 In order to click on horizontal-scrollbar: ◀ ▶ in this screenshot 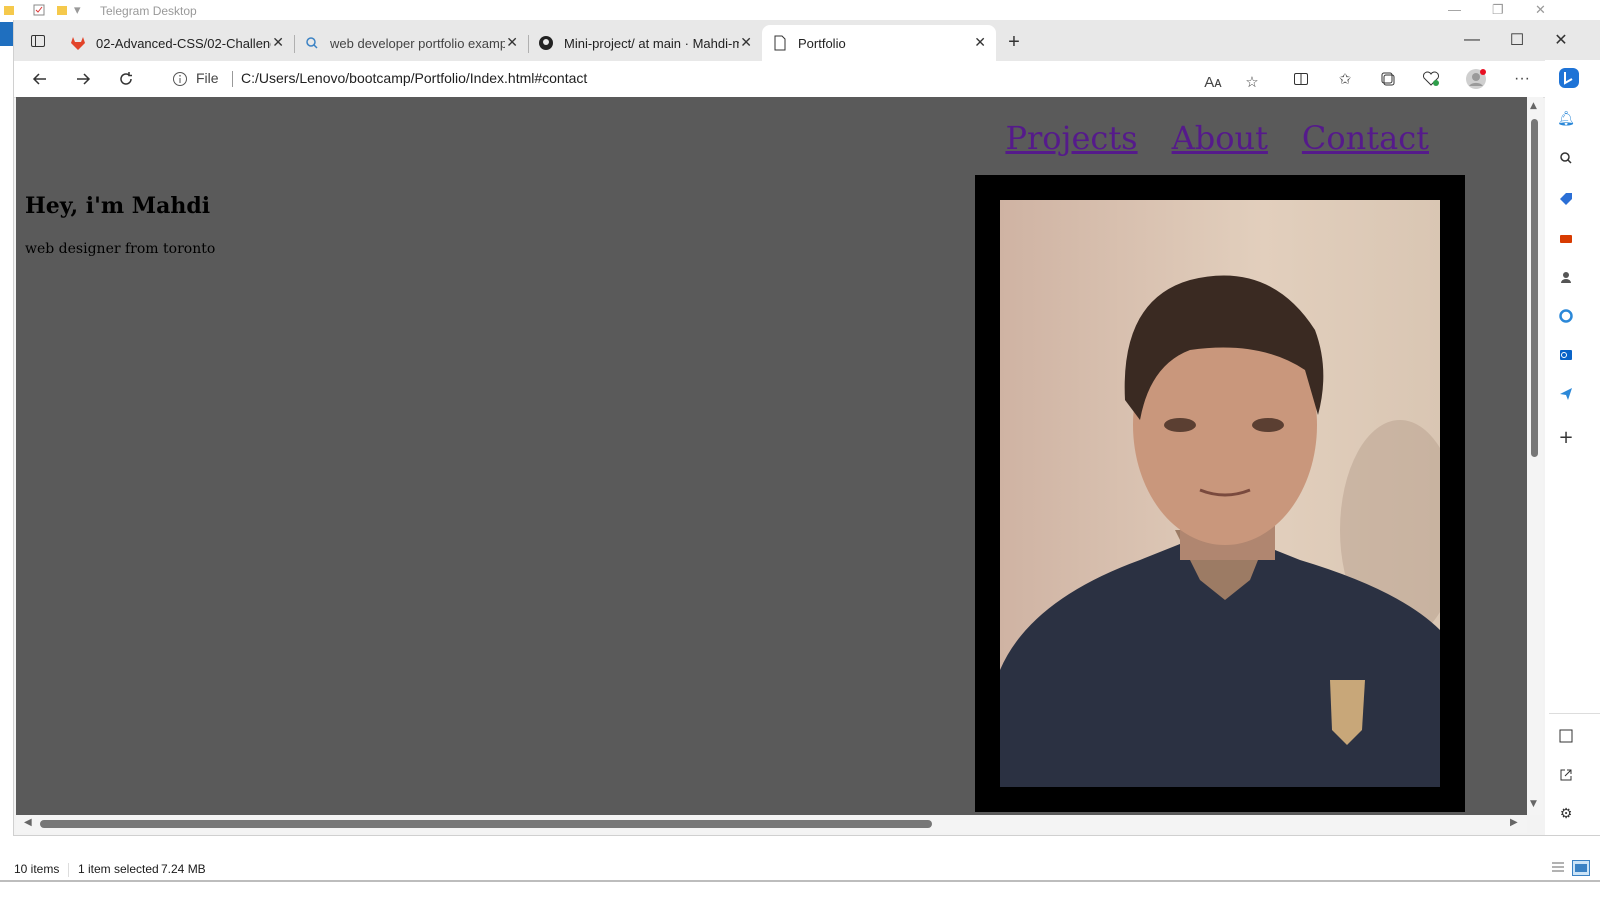, I will do `click(771, 824)`.